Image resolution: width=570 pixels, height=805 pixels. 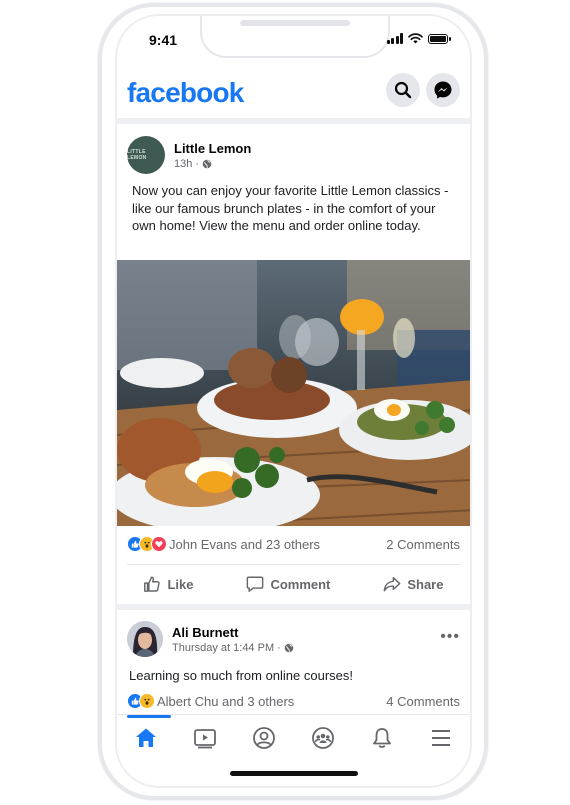 I want to click on avatar, so click(x=145, y=639).